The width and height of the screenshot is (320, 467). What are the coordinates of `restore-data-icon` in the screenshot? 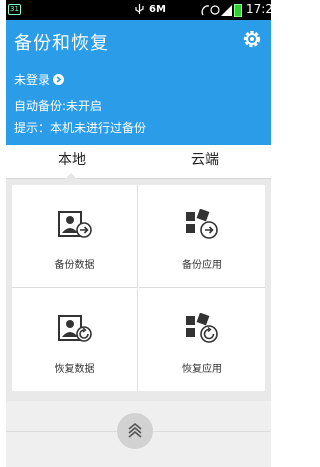 It's located at (75, 328).